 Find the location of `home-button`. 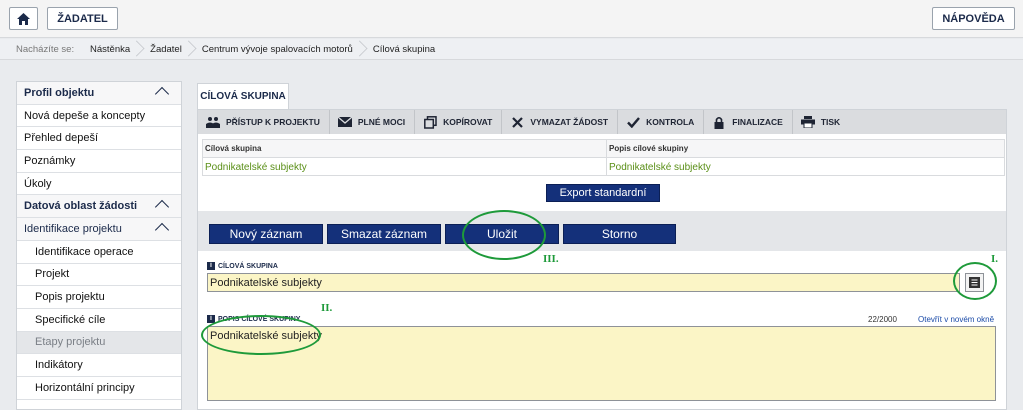

home-button is located at coordinates (23, 18).